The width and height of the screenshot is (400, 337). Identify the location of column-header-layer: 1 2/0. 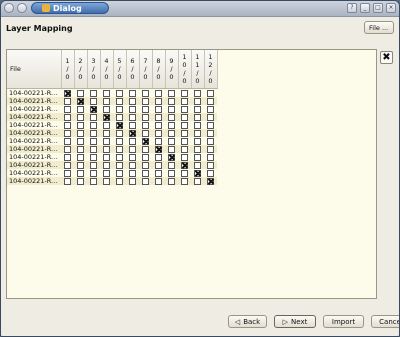
(211, 69).